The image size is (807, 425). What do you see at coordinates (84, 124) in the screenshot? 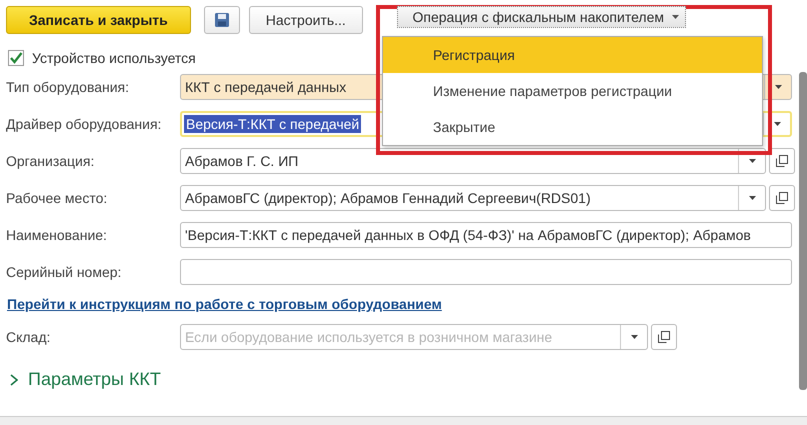
I see `field-label: Драйвер оборудования:` at bounding box center [84, 124].